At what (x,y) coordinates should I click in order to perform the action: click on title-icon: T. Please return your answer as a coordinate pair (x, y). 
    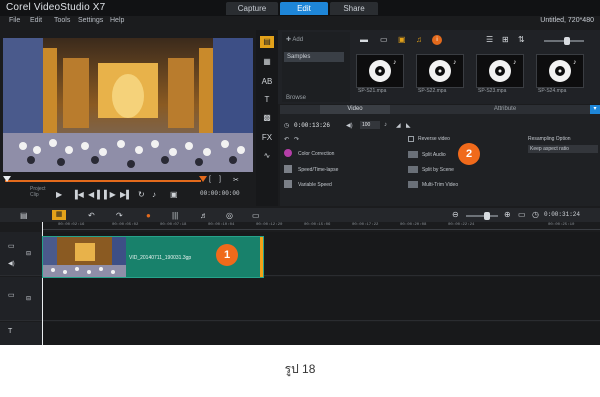
    Looking at the image, I should click on (267, 100).